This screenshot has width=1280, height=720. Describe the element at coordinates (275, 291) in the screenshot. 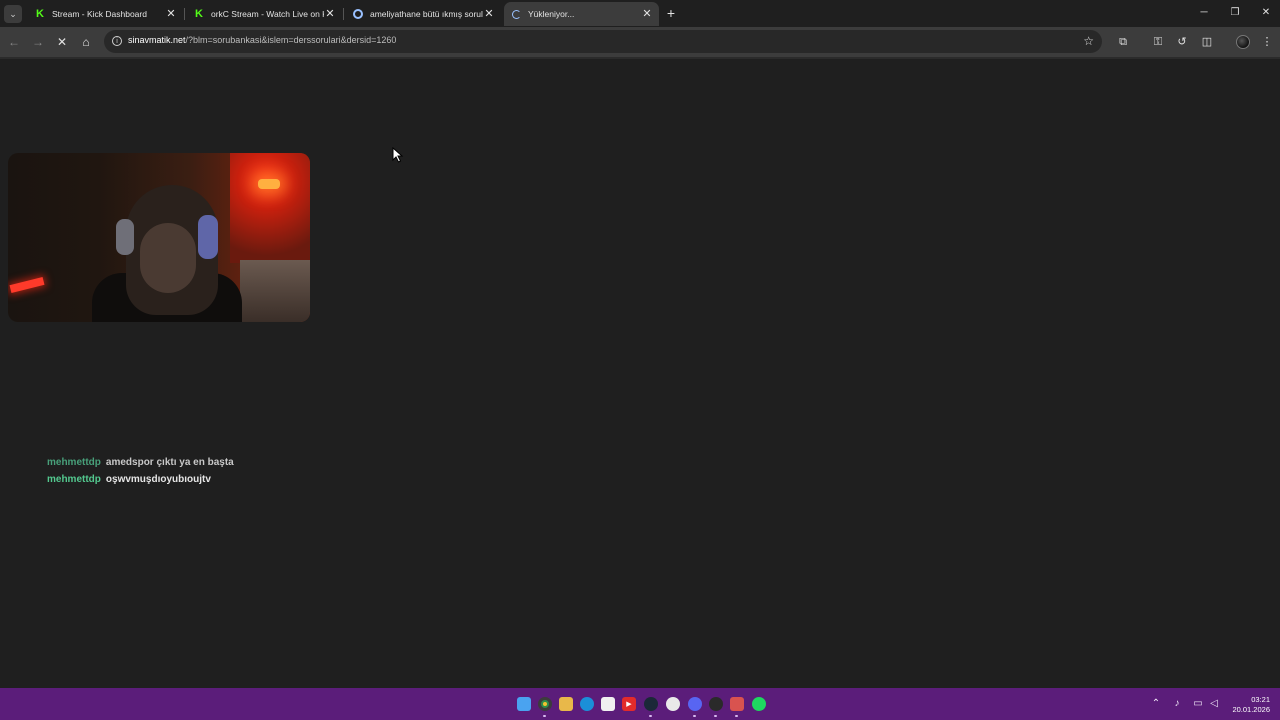

I see `webcam-desk` at that location.